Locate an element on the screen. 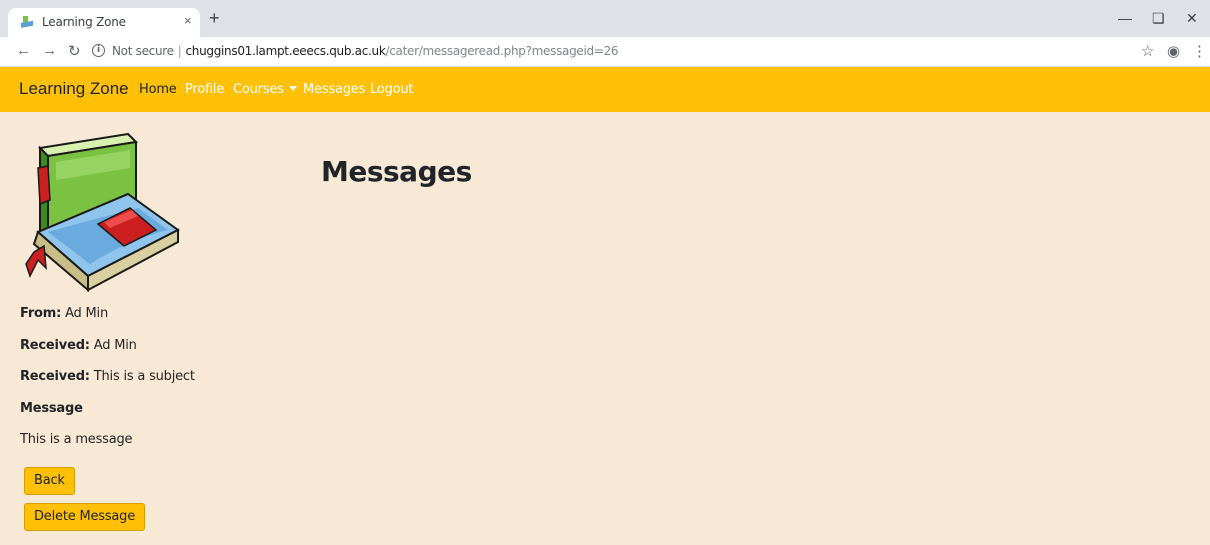  nav-home: Home is located at coordinates (158, 89).